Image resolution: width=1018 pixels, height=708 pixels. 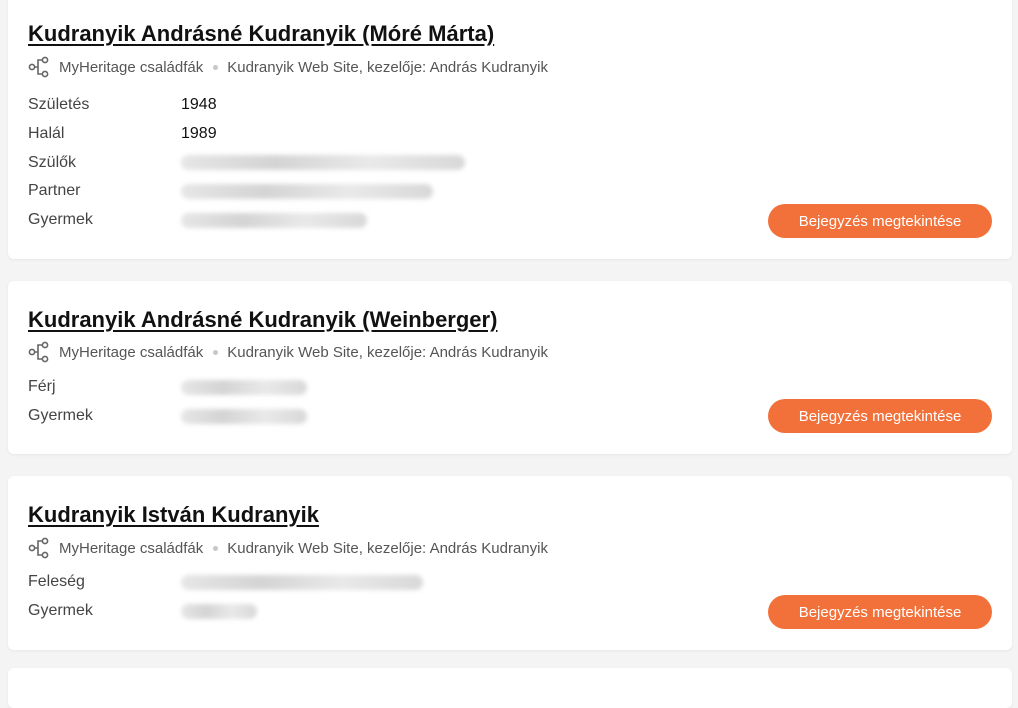 I want to click on field-value: 1948, so click(x=199, y=105).